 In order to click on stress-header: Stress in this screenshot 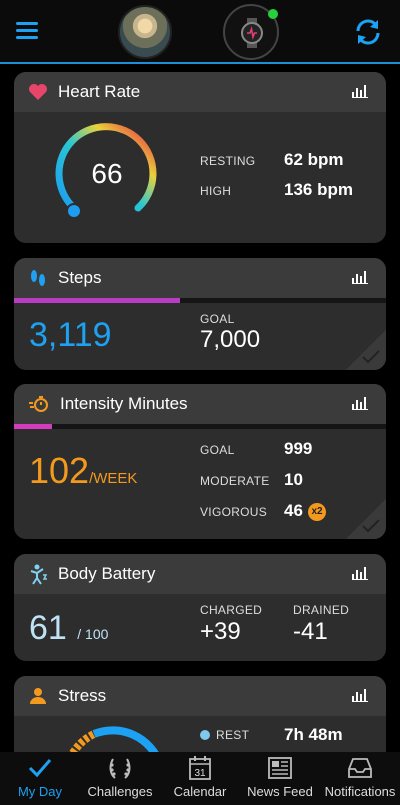, I will do `click(200, 696)`.